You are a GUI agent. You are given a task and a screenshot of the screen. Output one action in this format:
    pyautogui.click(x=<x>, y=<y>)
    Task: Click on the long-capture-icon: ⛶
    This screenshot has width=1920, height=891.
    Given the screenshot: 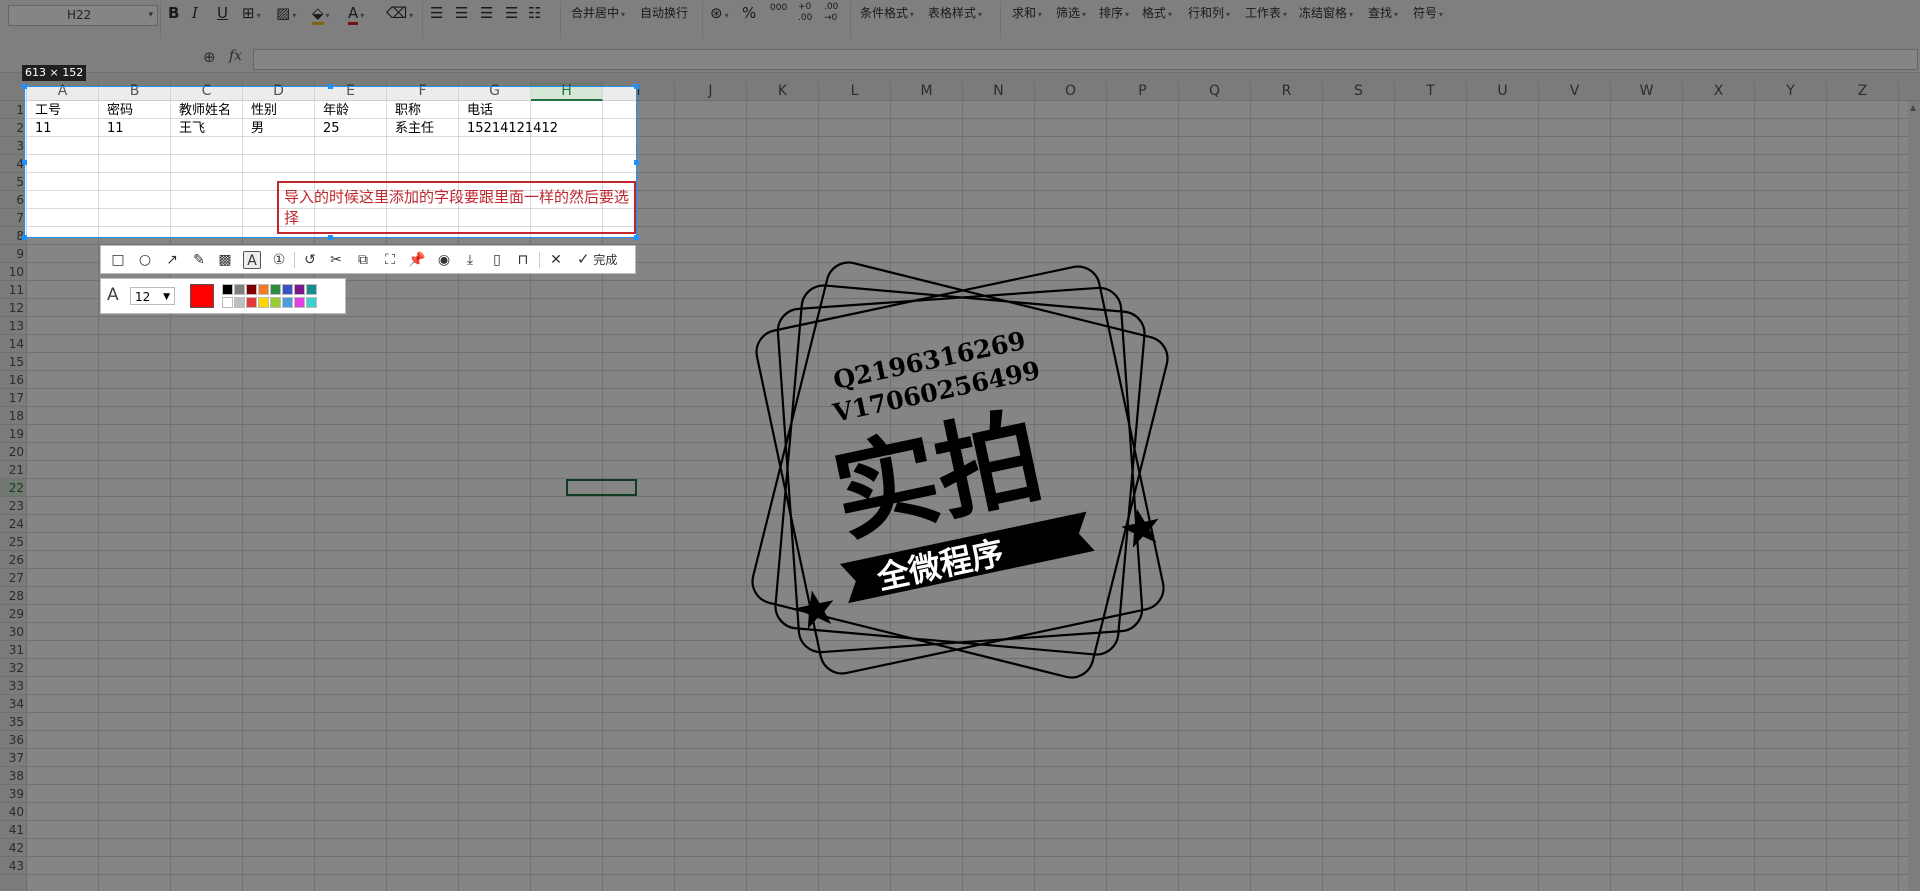 What is the action you would take?
    pyautogui.click(x=390, y=260)
    